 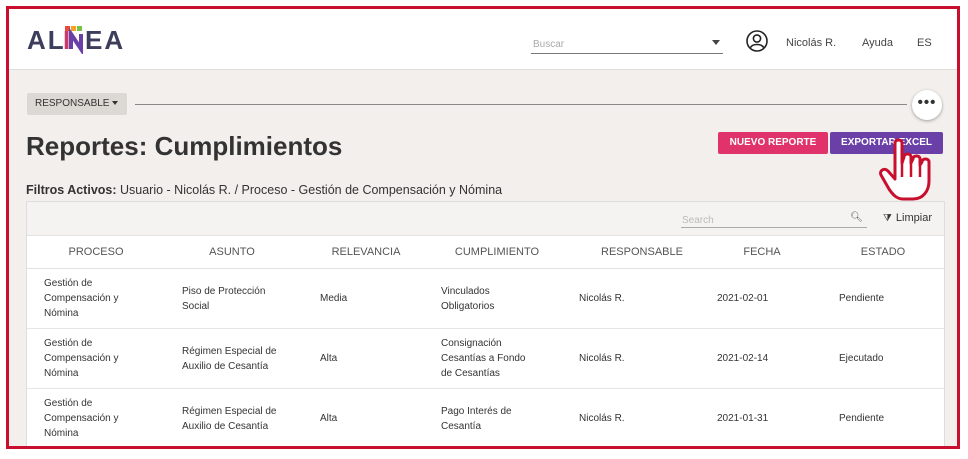 I want to click on table-toolbar: 🔍︎ ⧩Limpiar, so click(x=485, y=219).